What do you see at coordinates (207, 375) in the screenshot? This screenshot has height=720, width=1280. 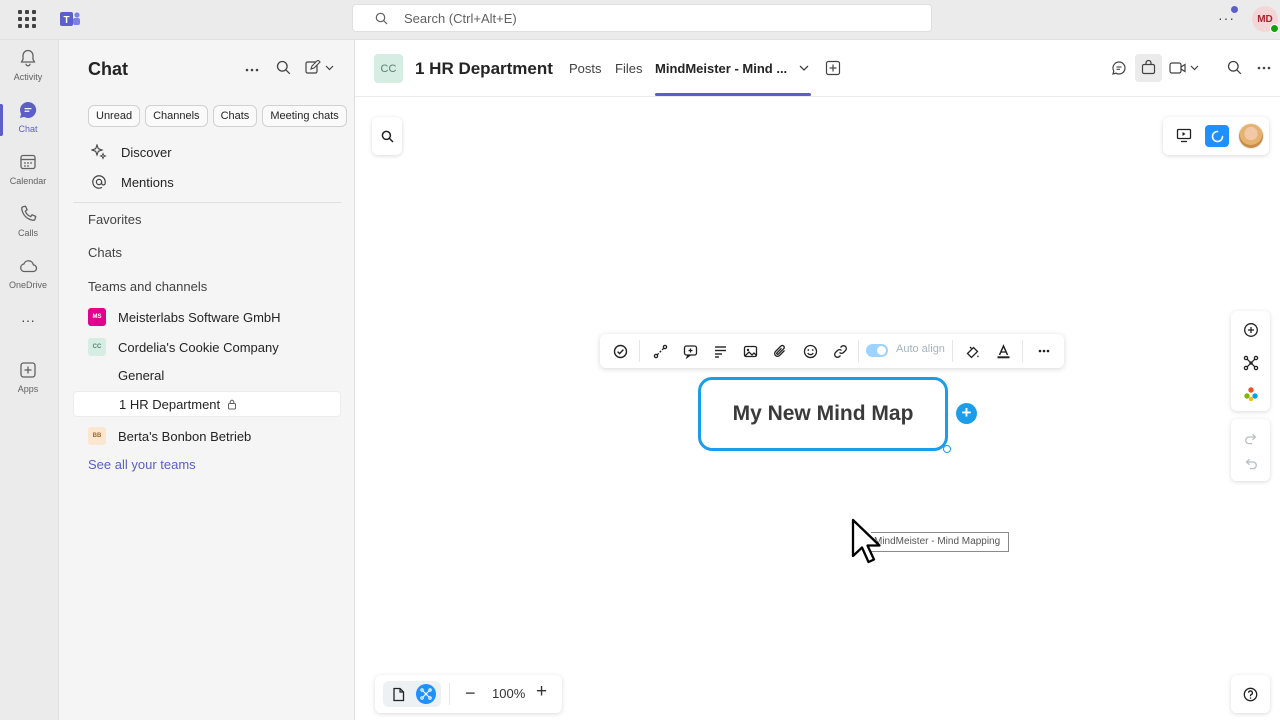 I see `channel-item-general: General` at bounding box center [207, 375].